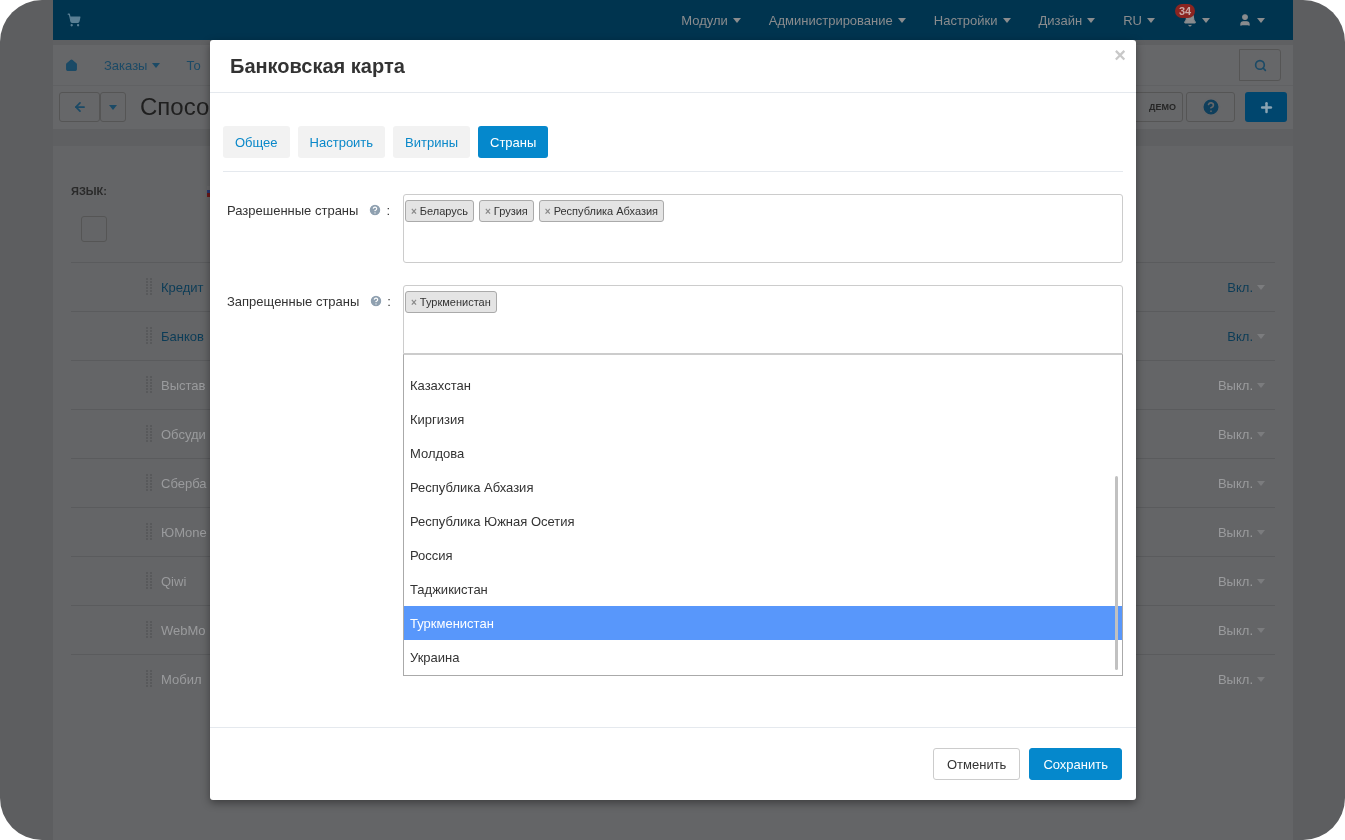  I want to click on dropdown-option: Россия, so click(763, 555).